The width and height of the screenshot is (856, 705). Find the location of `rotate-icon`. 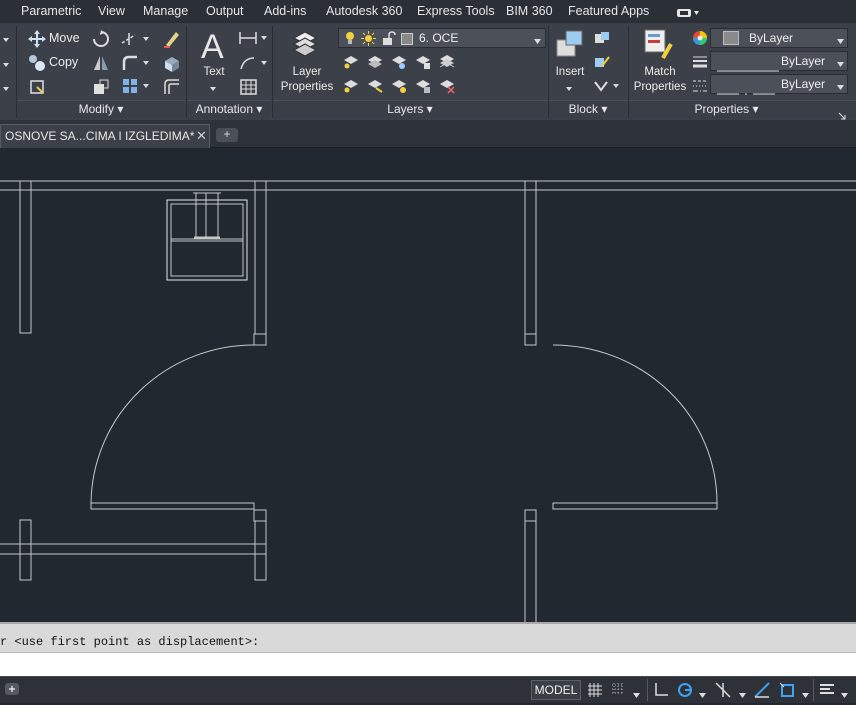

rotate-icon is located at coordinates (101, 41).